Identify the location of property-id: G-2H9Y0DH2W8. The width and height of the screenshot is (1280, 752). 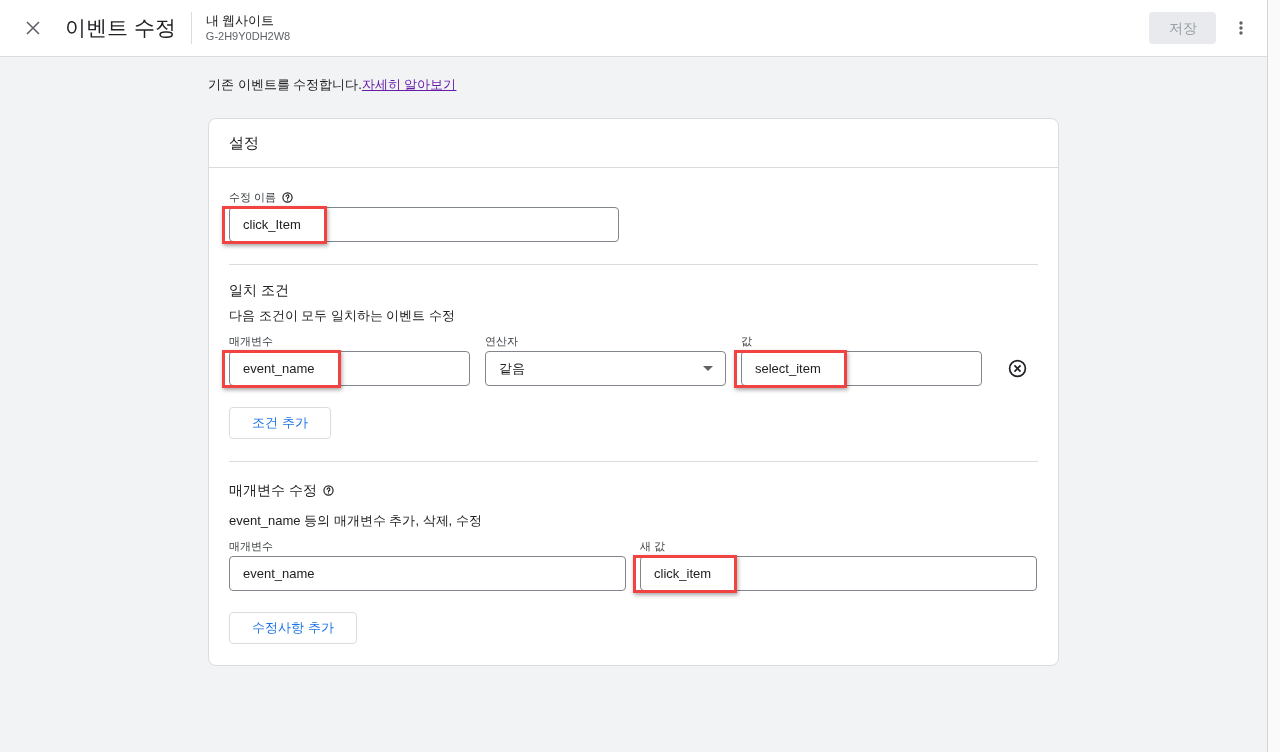
(248, 36).